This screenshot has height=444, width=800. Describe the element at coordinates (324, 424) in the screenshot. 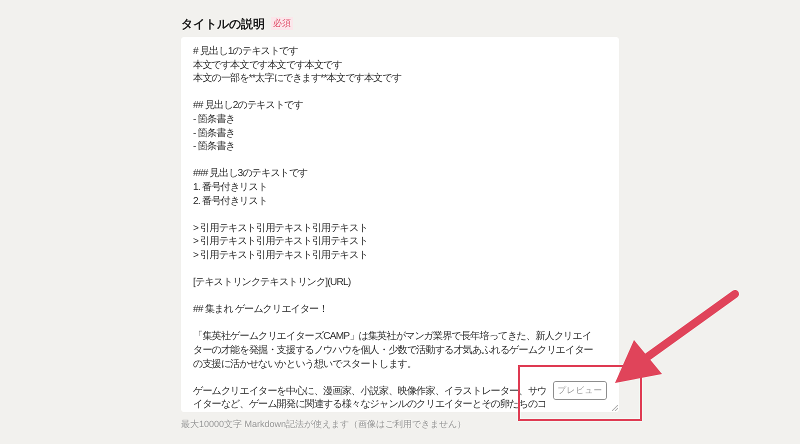

I see `hint-text: 最大10000文字 Markdown記法が使えます（画像はご利用できません）` at that location.